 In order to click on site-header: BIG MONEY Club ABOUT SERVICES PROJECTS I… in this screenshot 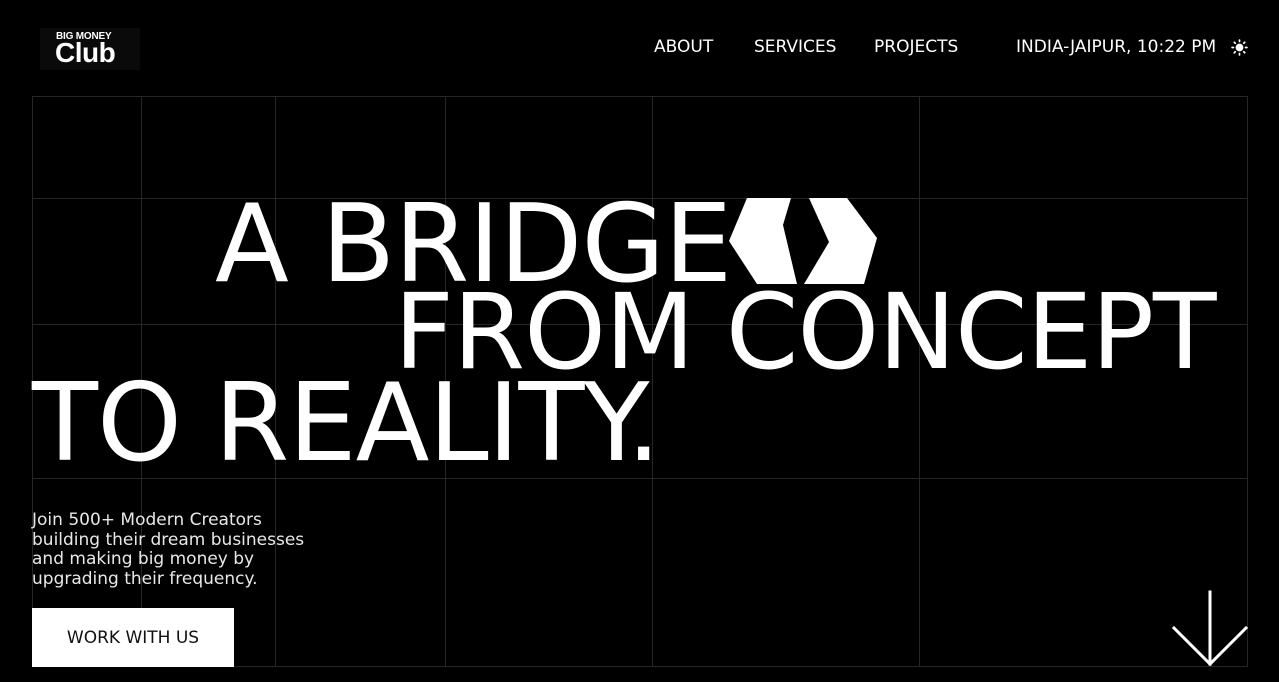, I will do `click(639, 48)`.